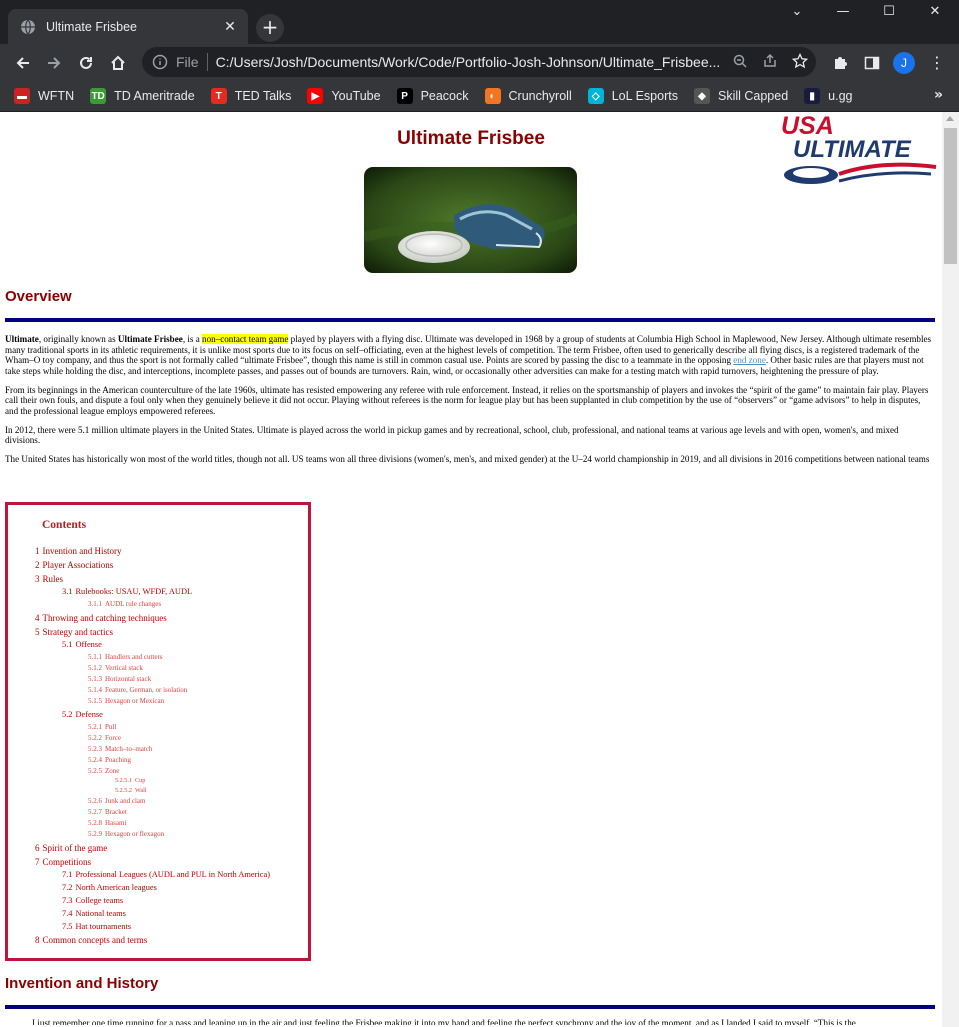  What do you see at coordinates (37, 551) in the screenshot?
I see `toc-number: 1` at bounding box center [37, 551].